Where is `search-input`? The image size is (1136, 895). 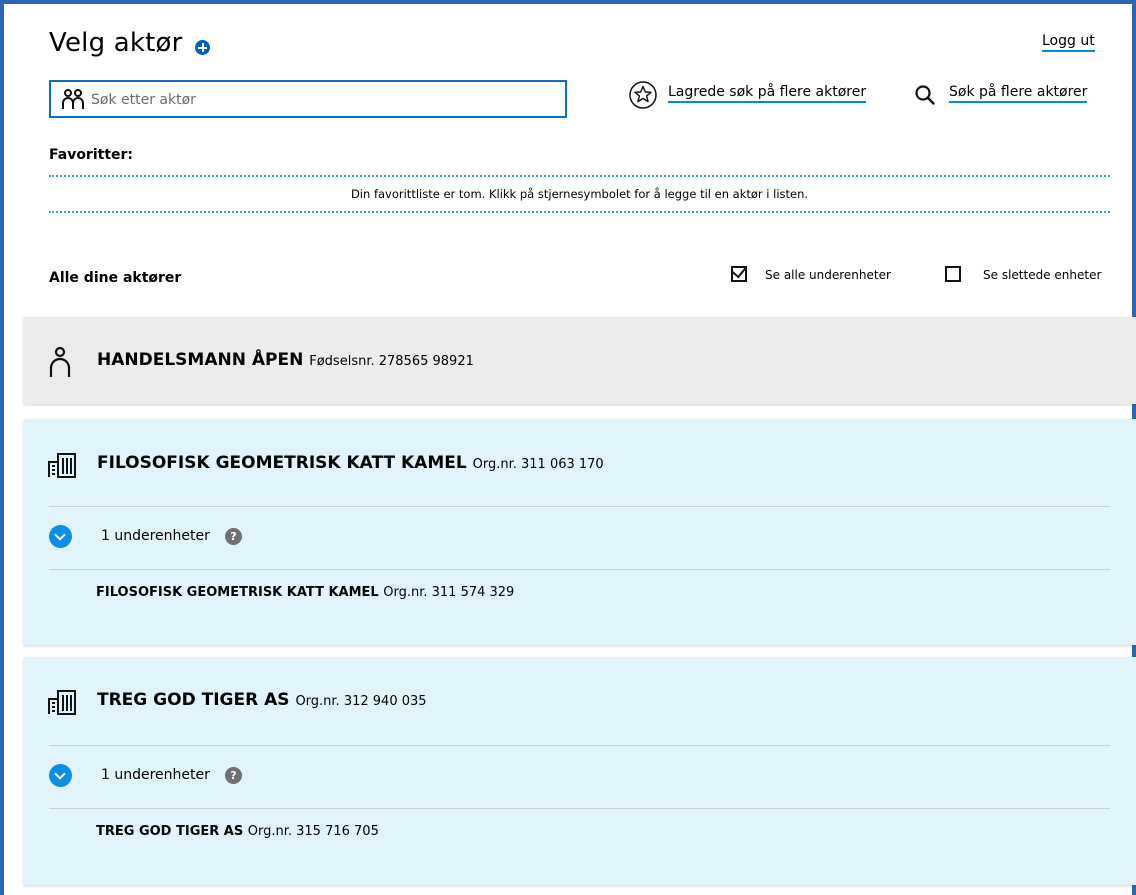
search-input is located at coordinates (321, 100).